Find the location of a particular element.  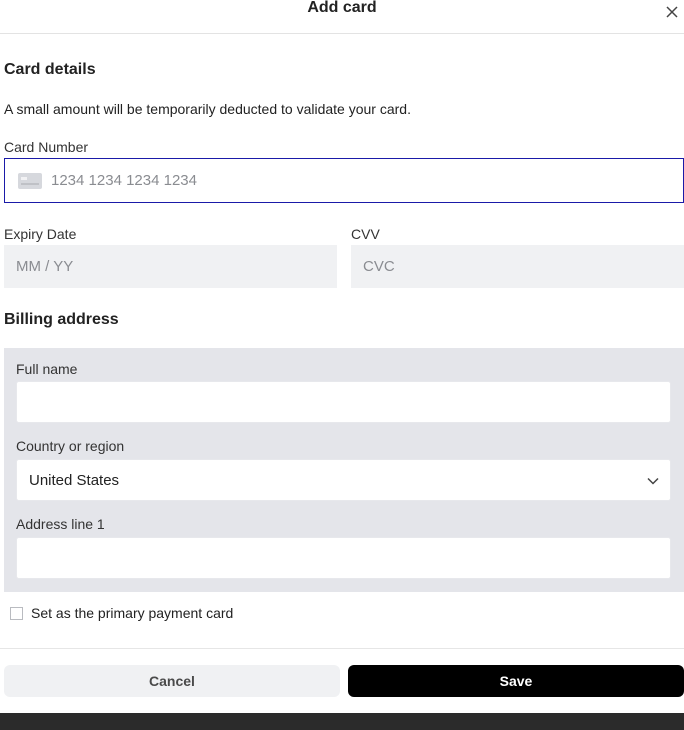

address-line1-input is located at coordinates (343, 558).